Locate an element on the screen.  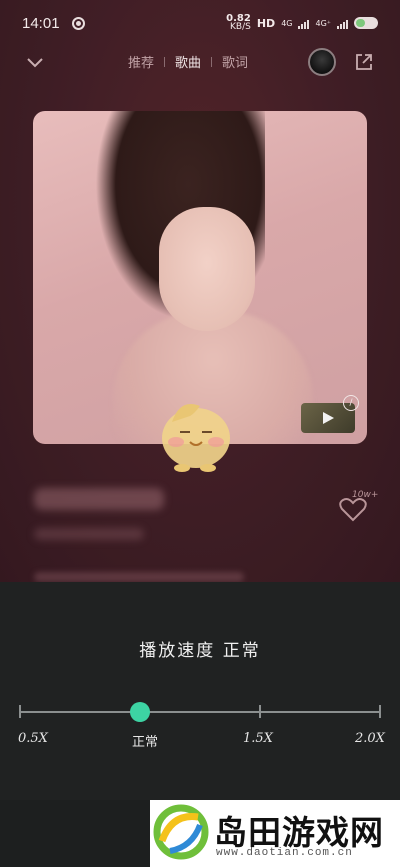
heart-icon is located at coordinates (353, 509).